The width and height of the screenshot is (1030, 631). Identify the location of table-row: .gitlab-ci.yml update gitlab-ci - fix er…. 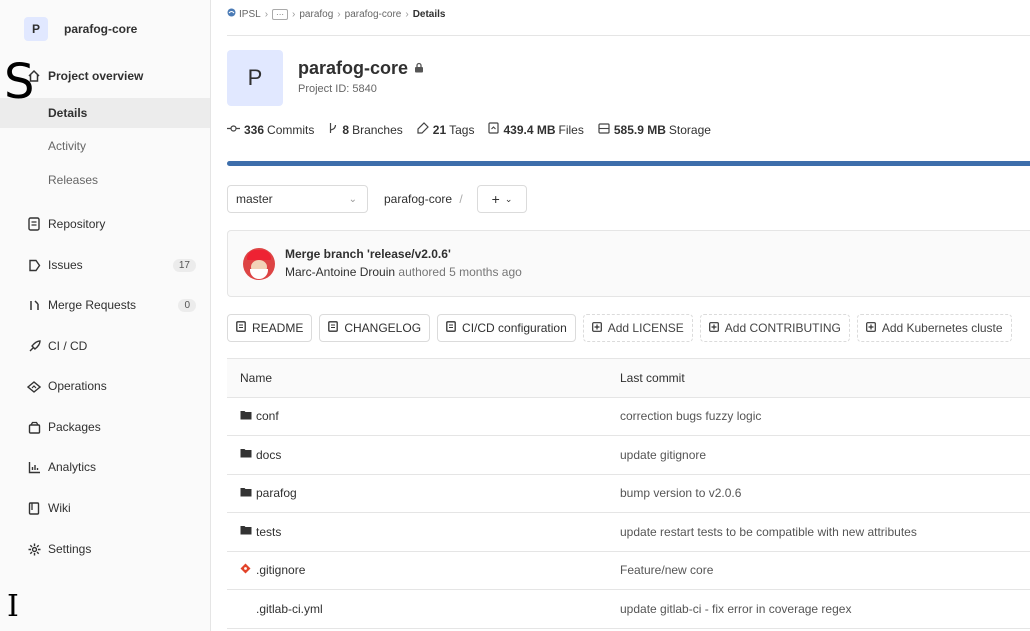
(628, 609).